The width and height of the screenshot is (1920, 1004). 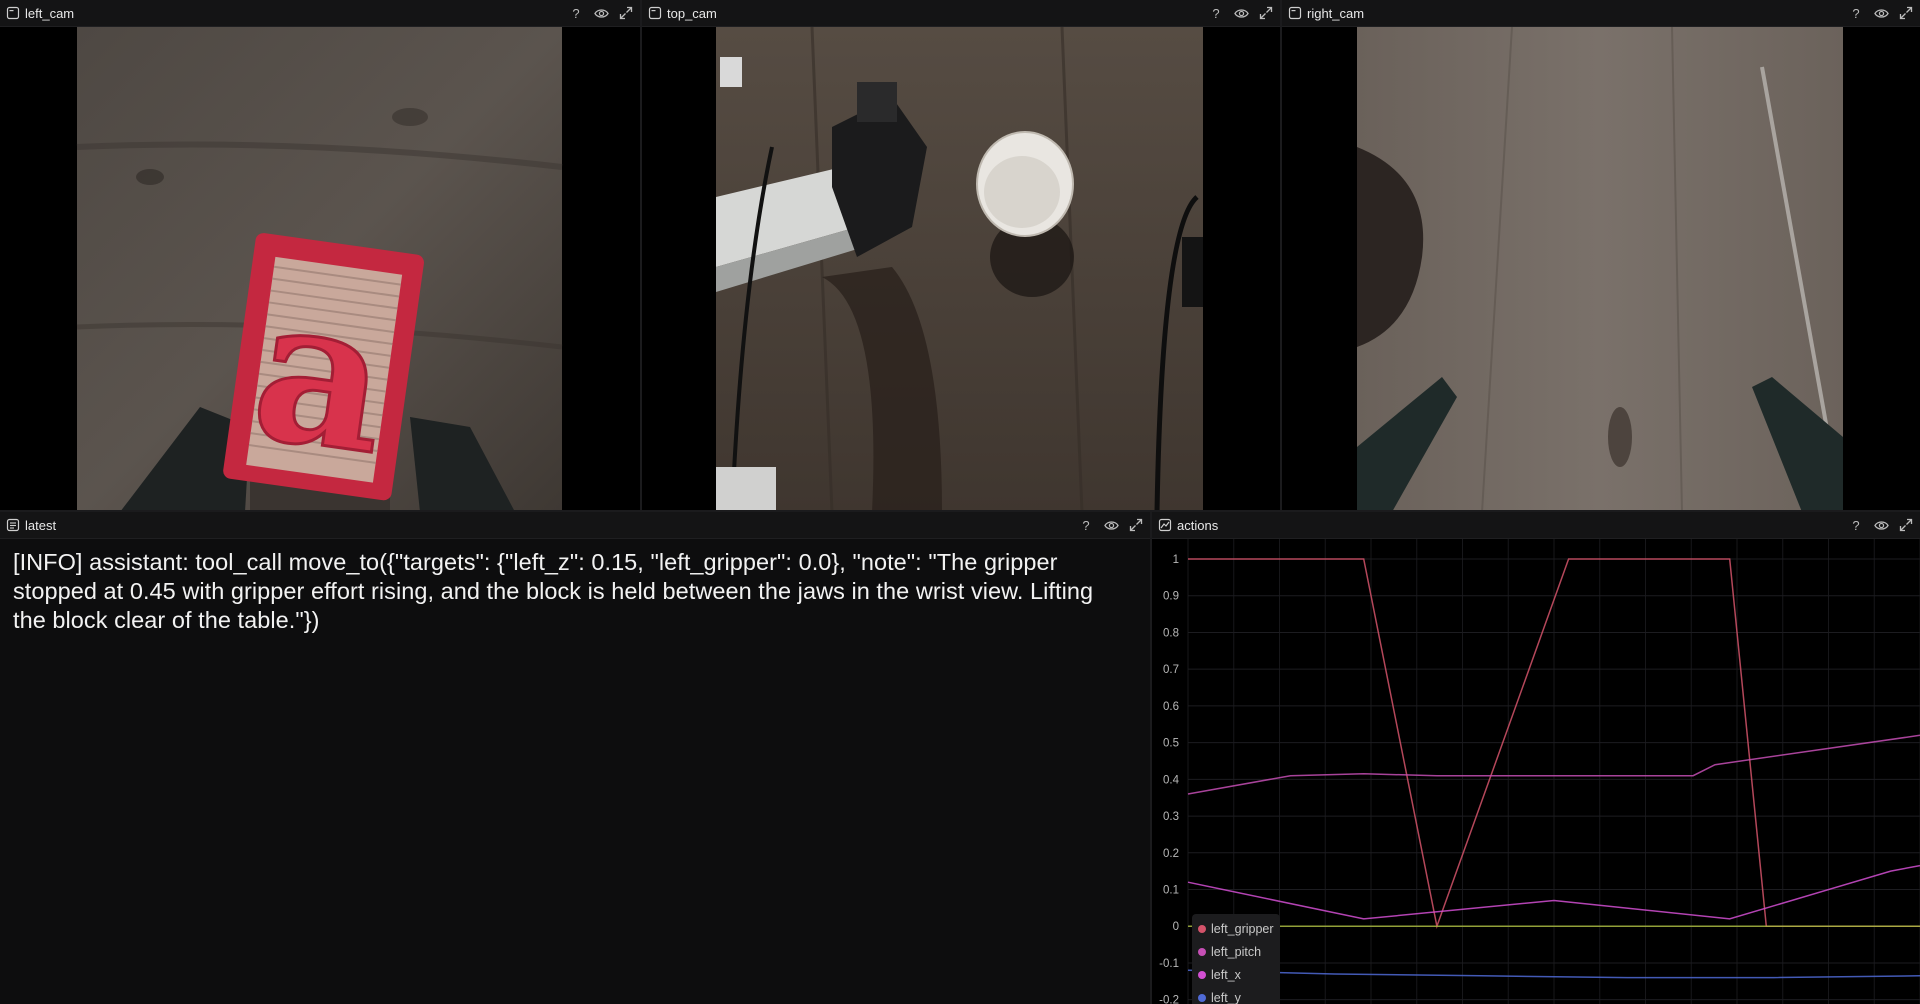 What do you see at coordinates (1242, 928) in the screenshot?
I see `legend-label: left_gripper` at bounding box center [1242, 928].